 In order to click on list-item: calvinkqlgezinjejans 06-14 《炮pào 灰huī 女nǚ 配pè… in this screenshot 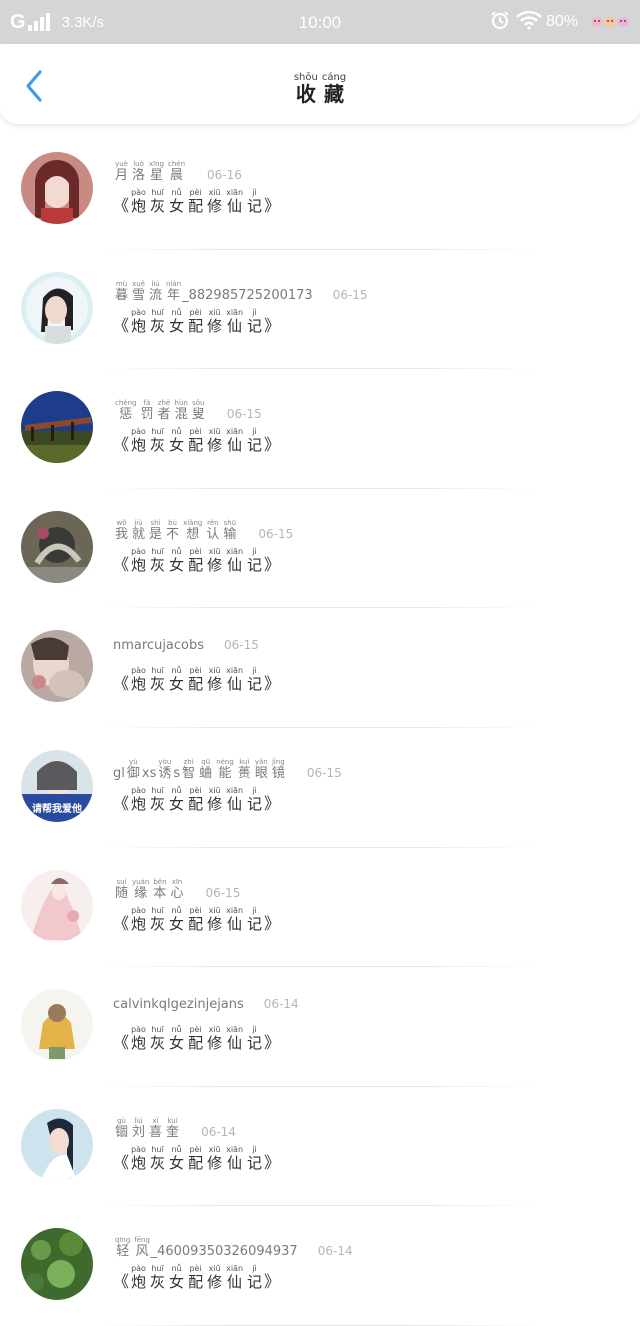, I will do `click(320, 1027)`.